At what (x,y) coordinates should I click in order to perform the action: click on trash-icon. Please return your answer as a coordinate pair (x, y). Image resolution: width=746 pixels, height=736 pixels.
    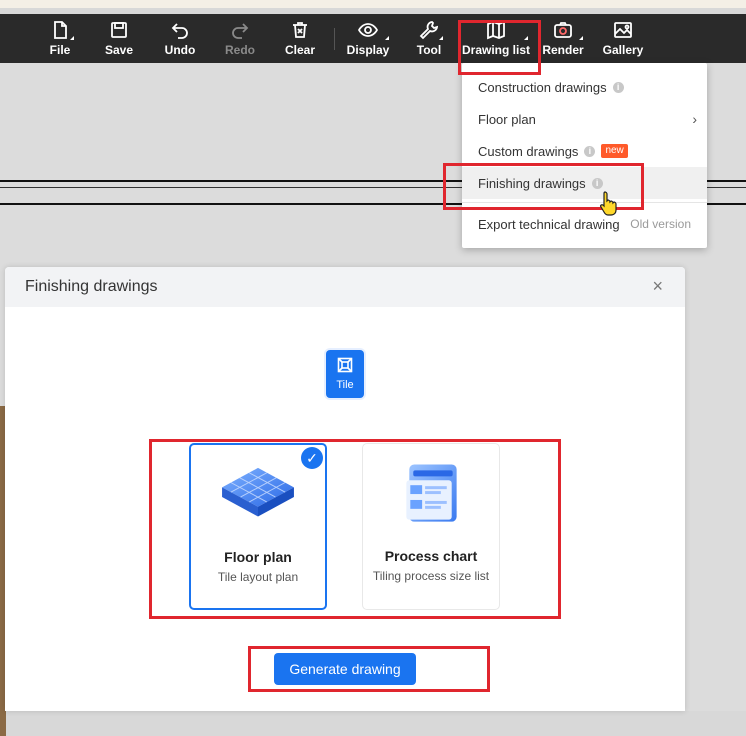
    Looking at the image, I should click on (300, 30).